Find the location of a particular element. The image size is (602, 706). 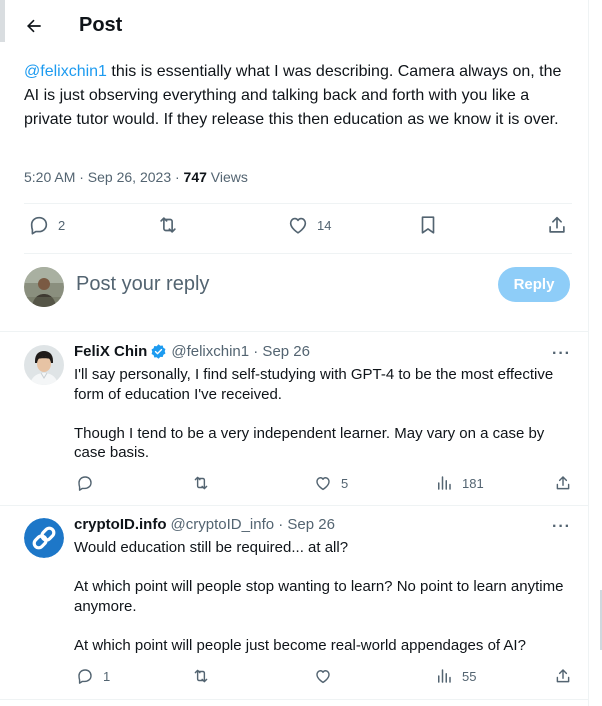

tweet-header: cryptoID.info @cryptoID_info · Sep 26 is located at coordinates (204, 524).